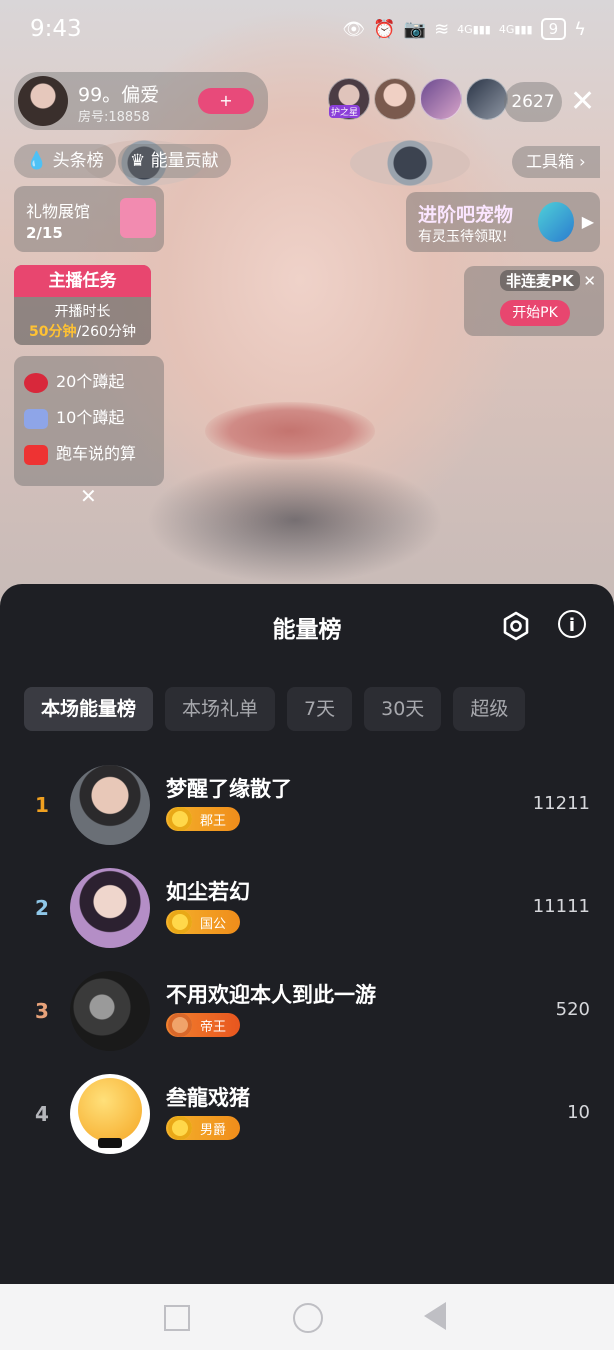  I want to click on headline-rank-tag: 💧 头条榜, so click(65, 161).